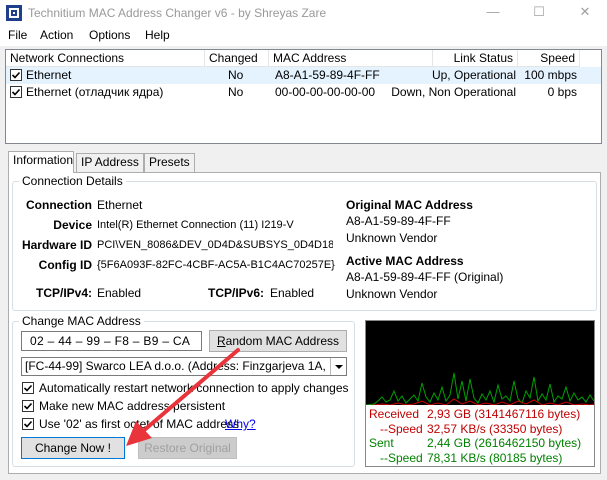  I want to click on rx-speed-label: --Speed, so click(401, 429).